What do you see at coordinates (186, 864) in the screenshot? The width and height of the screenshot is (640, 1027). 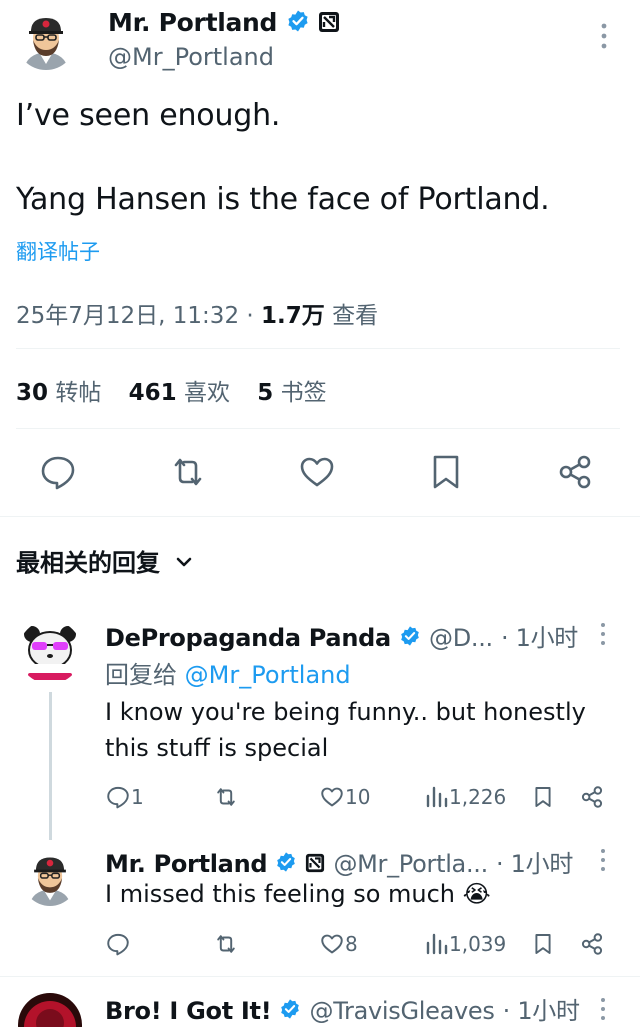 I see `reply-author-name: Mr. Portland` at bounding box center [186, 864].